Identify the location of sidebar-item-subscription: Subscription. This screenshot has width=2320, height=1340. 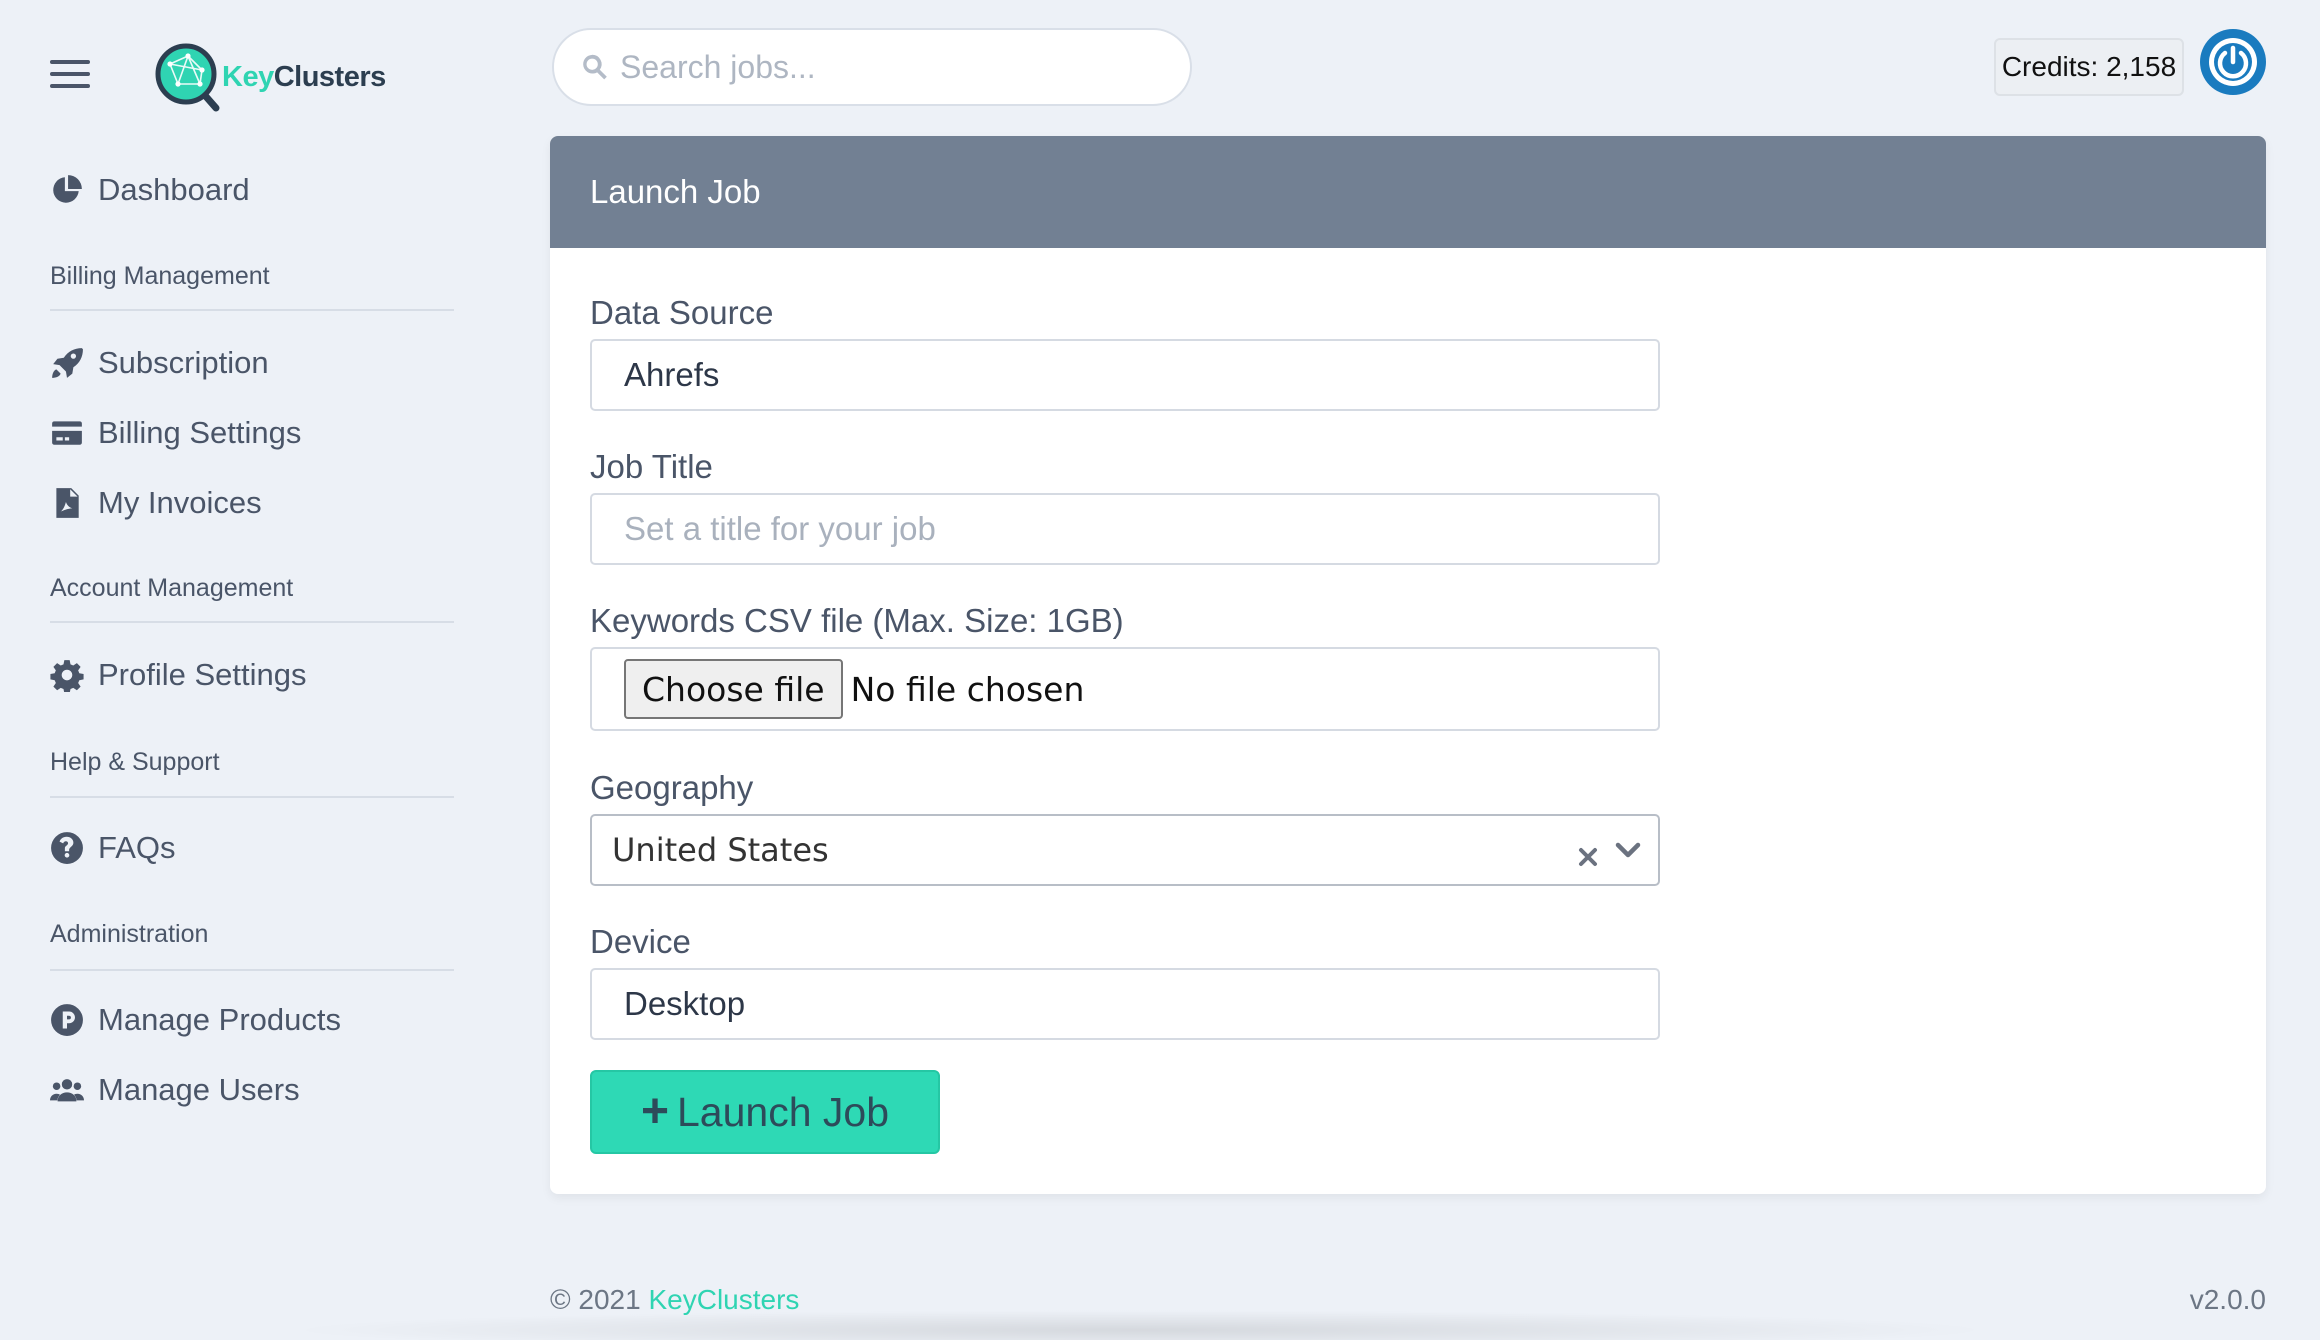
(159, 363).